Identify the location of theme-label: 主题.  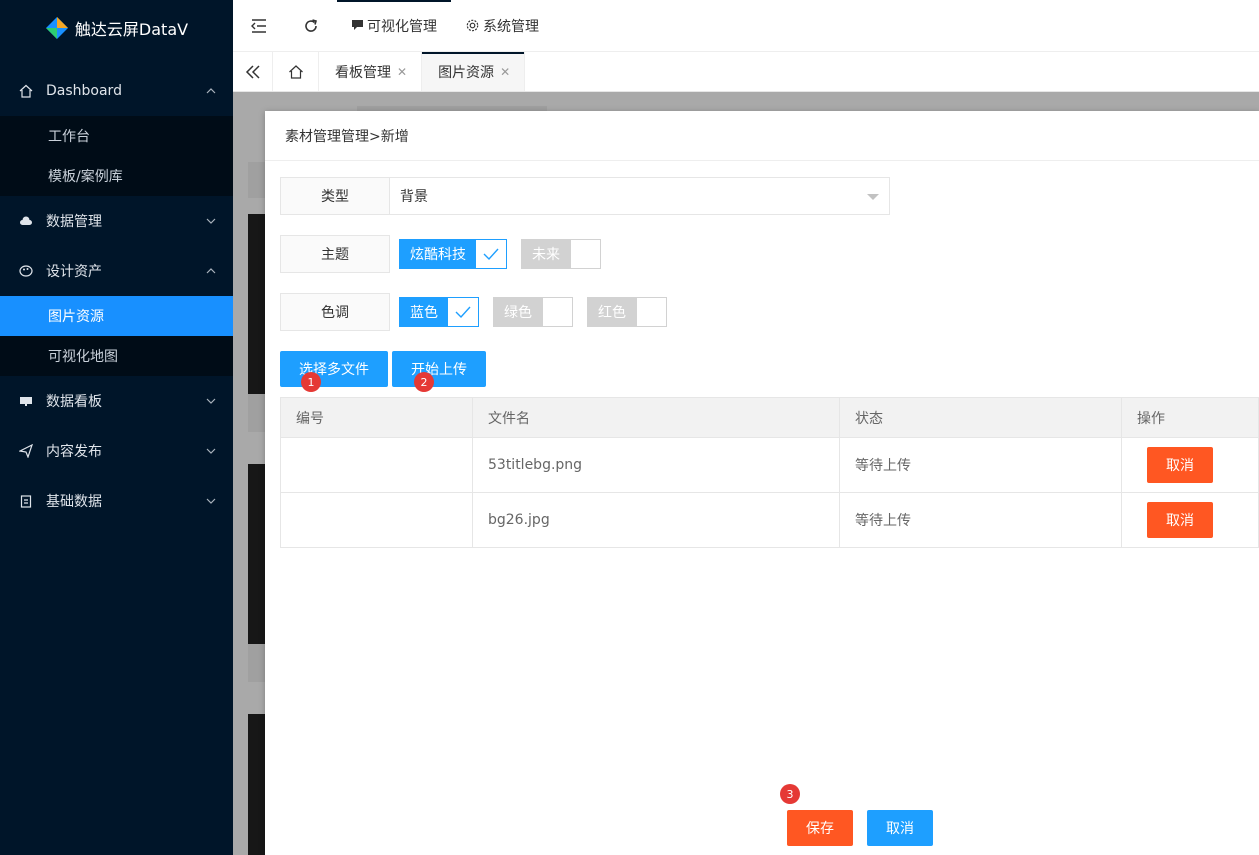
(335, 254).